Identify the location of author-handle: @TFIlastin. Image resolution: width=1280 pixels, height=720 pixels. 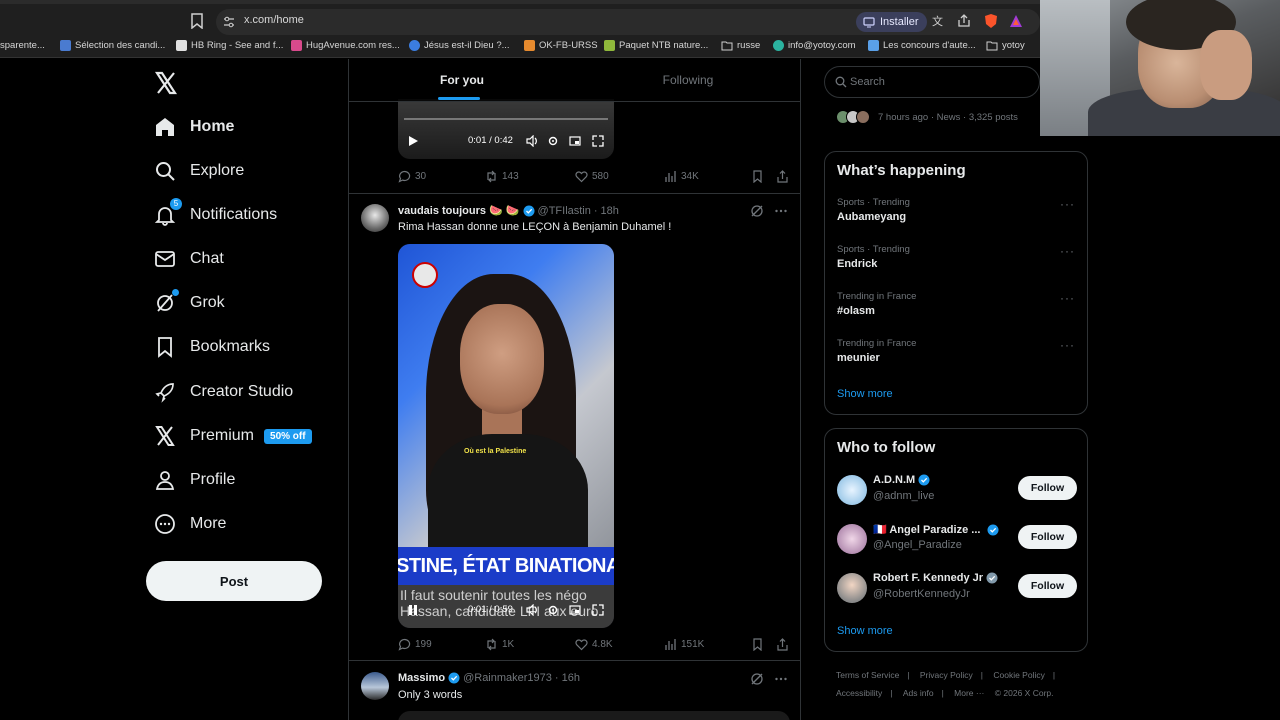
(564, 211).